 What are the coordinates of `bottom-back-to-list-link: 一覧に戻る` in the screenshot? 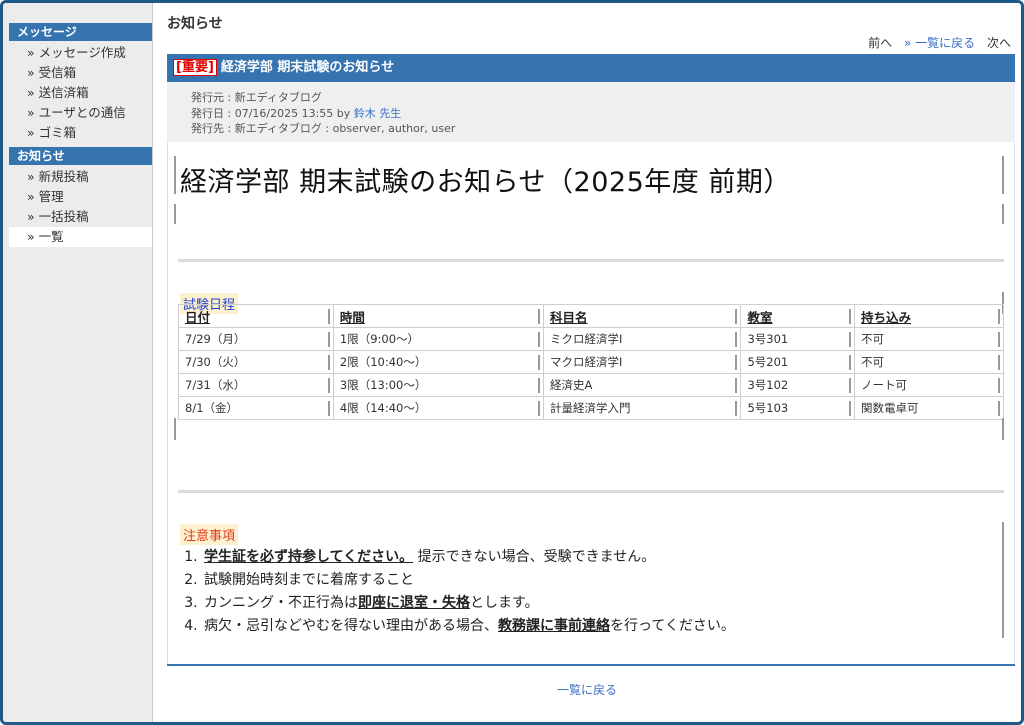 It's located at (587, 689).